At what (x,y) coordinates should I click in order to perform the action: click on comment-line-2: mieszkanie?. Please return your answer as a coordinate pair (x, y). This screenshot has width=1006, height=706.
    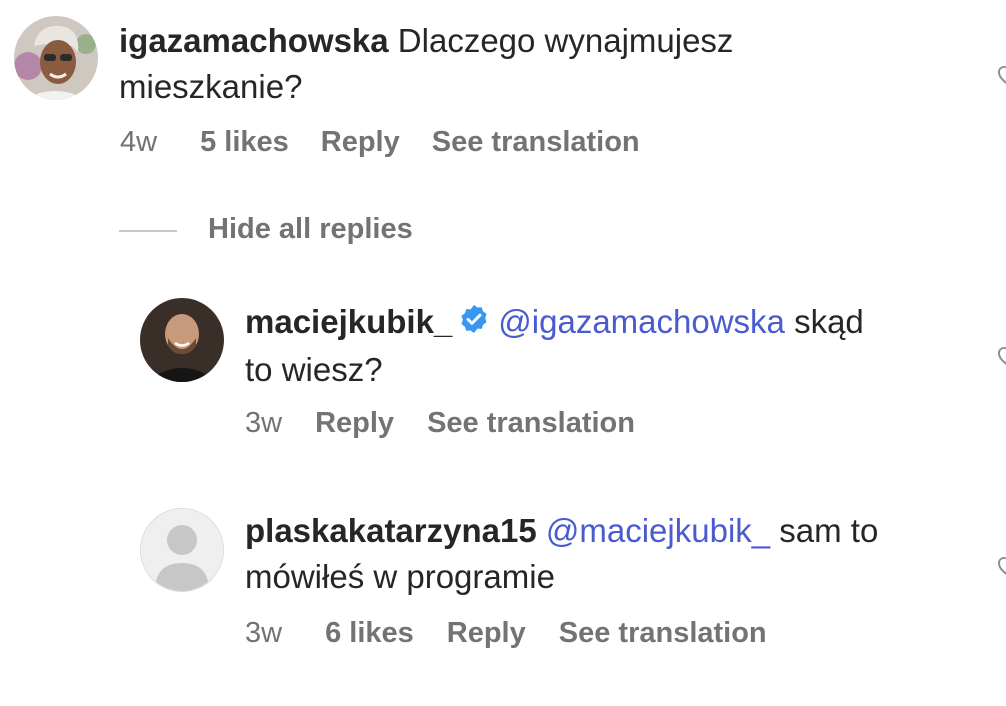
    Looking at the image, I should click on (211, 86).